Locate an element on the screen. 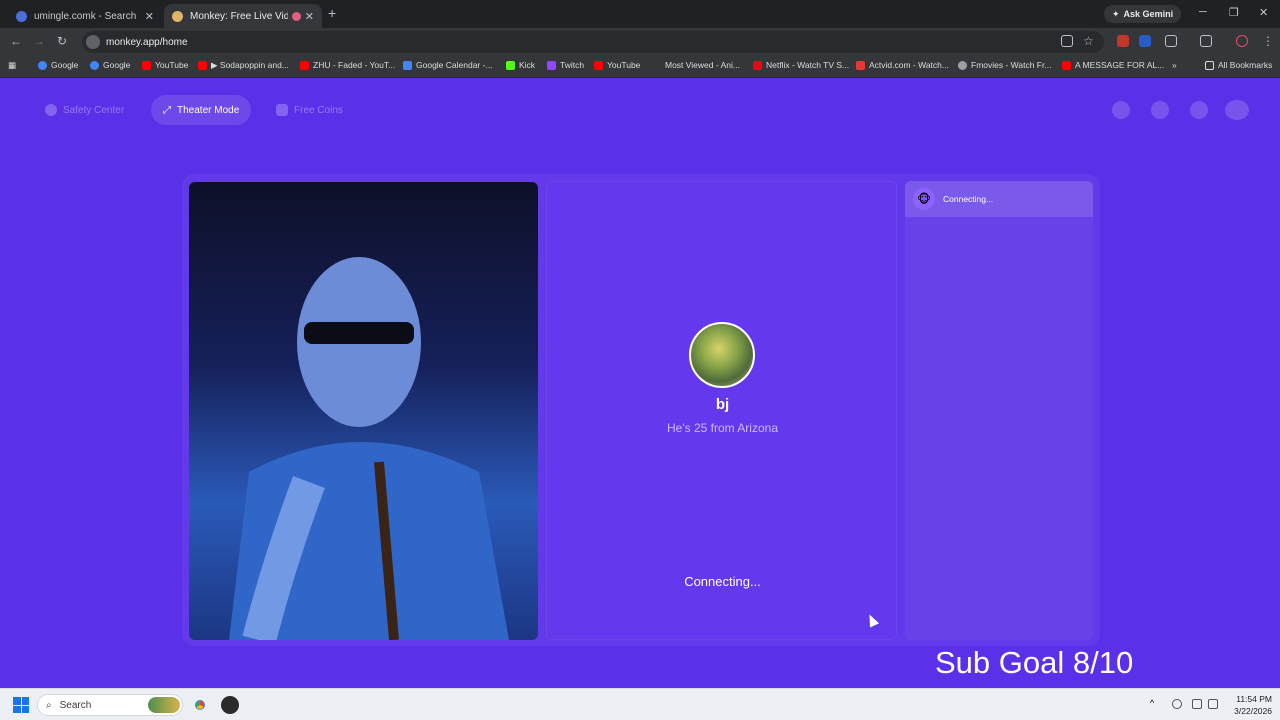  search-highlight-image is located at coordinates (164, 705).